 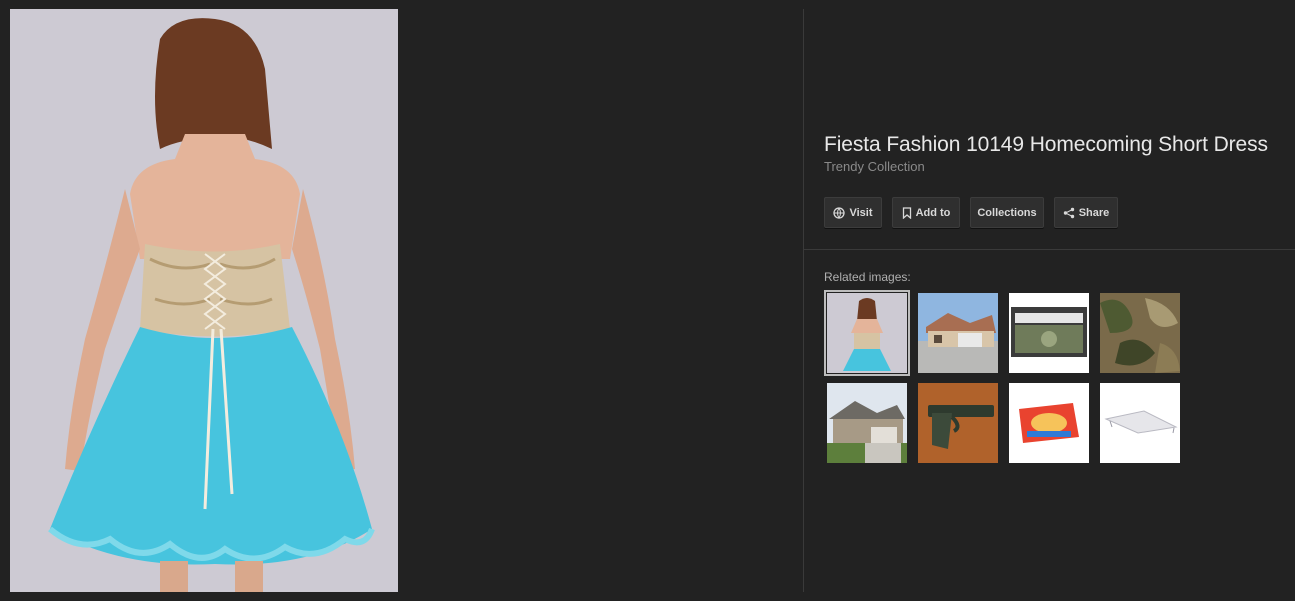 What do you see at coordinates (874, 166) in the screenshot?
I see `image-source: Trendy Collection` at bounding box center [874, 166].